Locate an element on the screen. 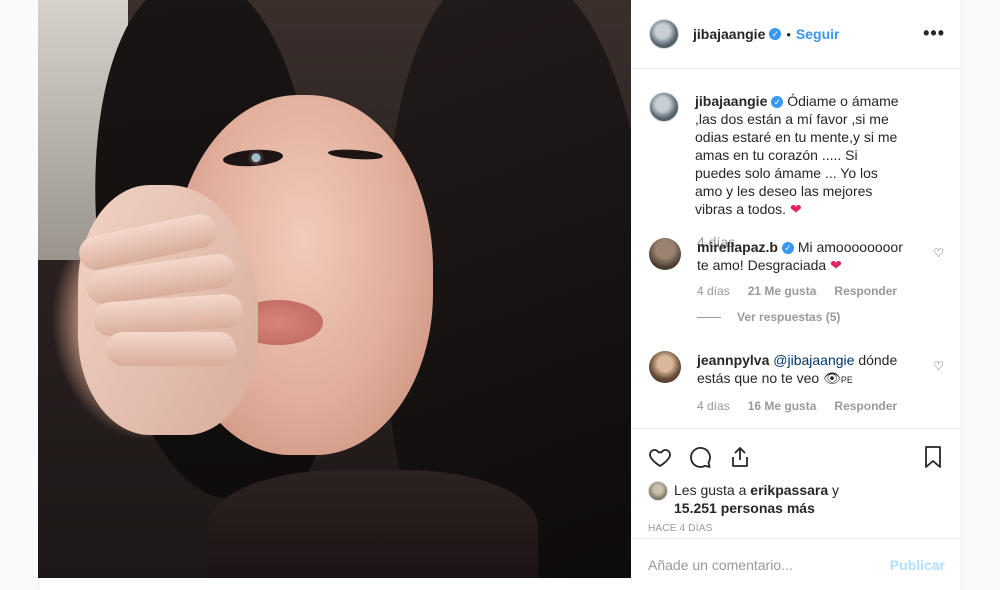 This screenshot has height=590, width=1000. follow-button: Seguir is located at coordinates (818, 34).